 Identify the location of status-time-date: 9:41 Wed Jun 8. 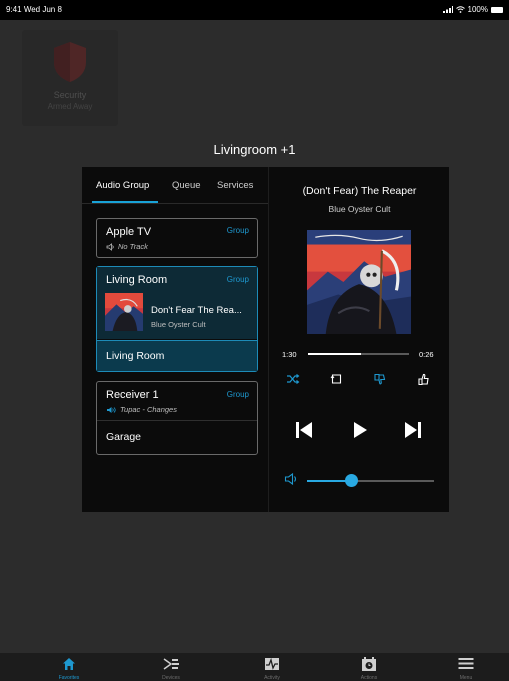
(34, 9).